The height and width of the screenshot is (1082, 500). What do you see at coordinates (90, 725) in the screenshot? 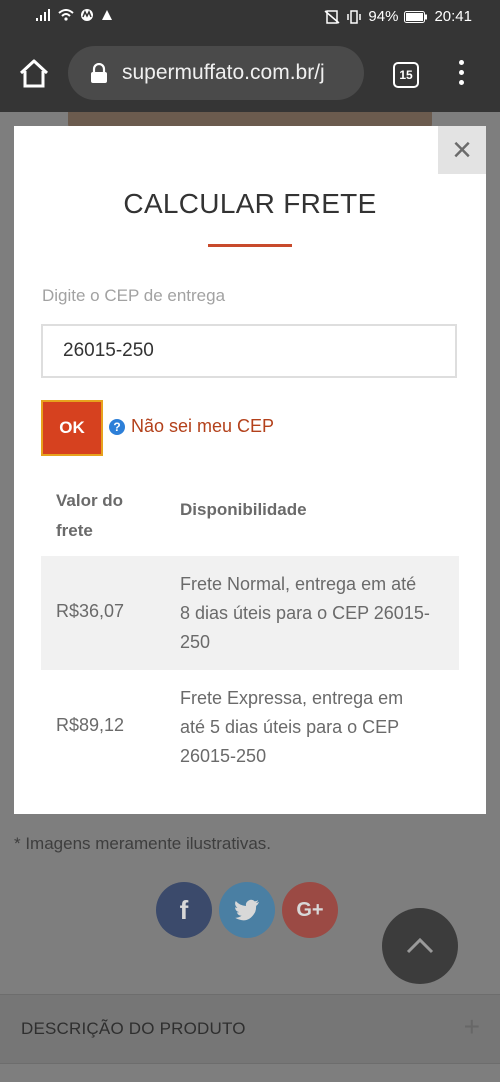
I see `shipping-price: R$89,12` at bounding box center [90, 725].